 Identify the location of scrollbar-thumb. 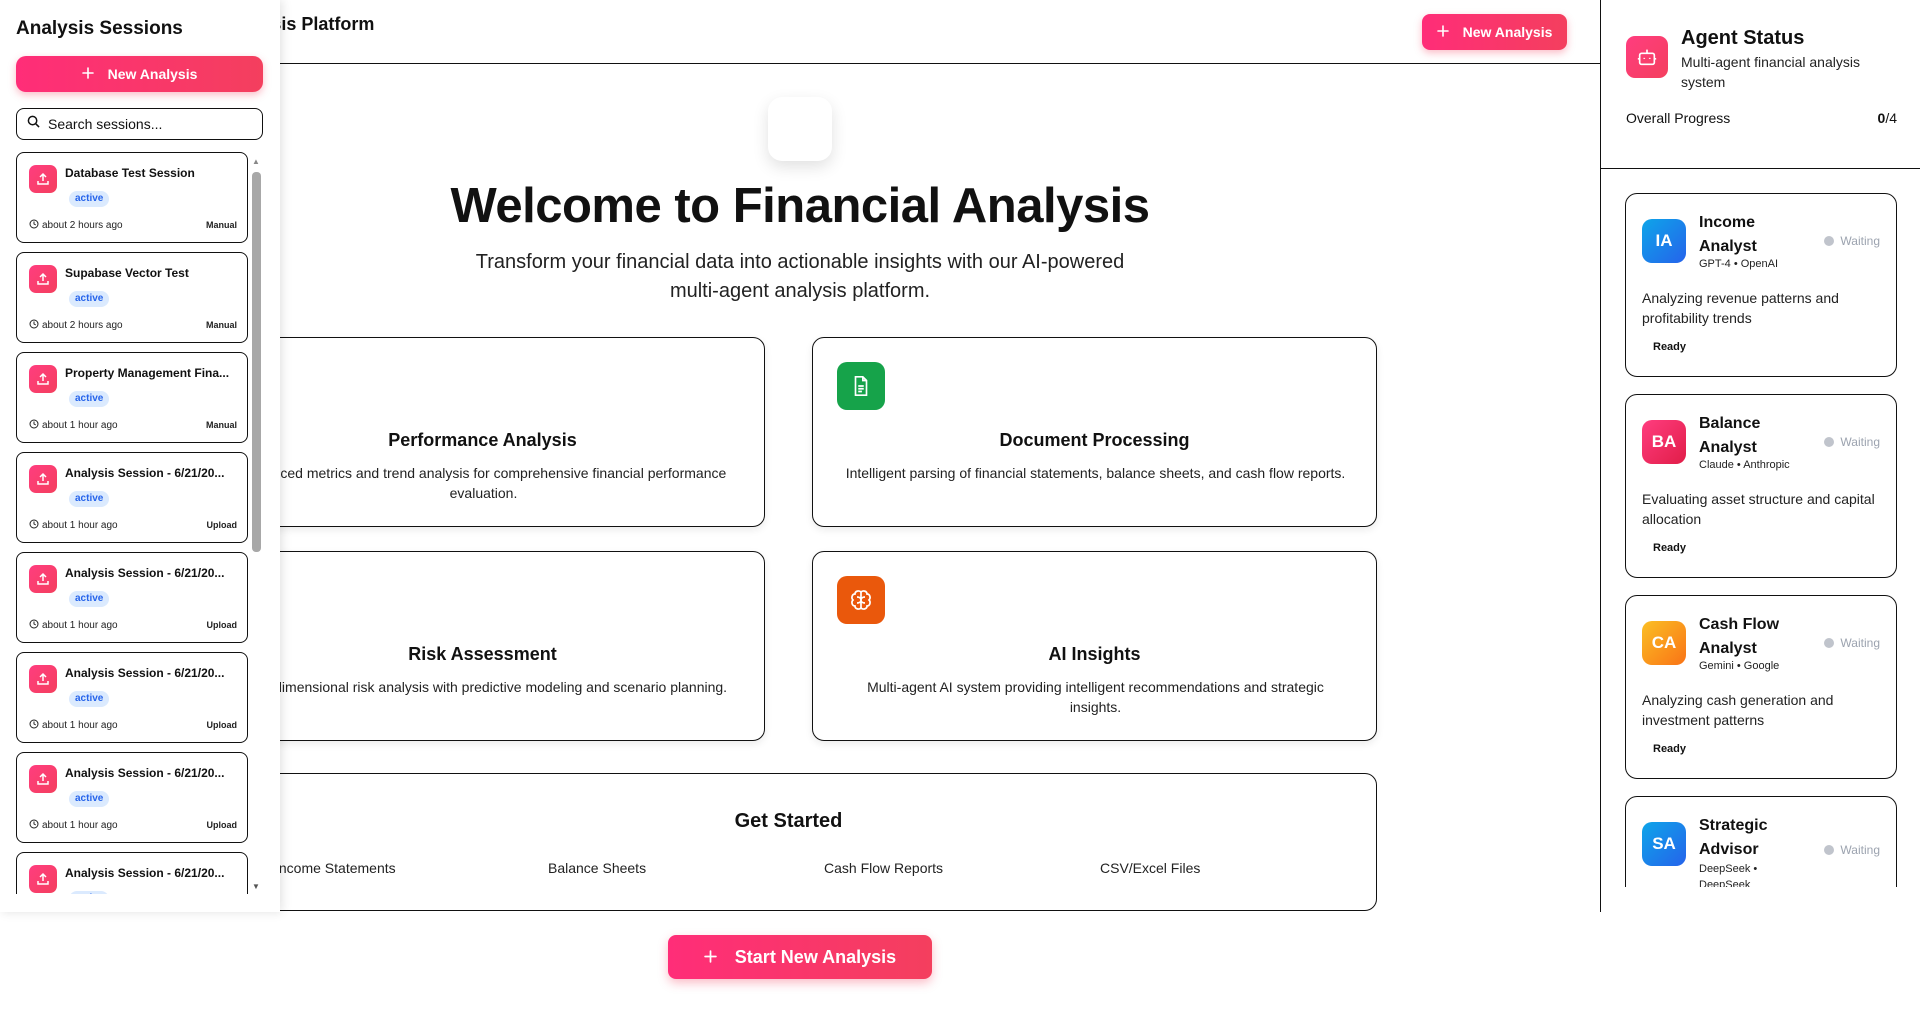
(256, 362).